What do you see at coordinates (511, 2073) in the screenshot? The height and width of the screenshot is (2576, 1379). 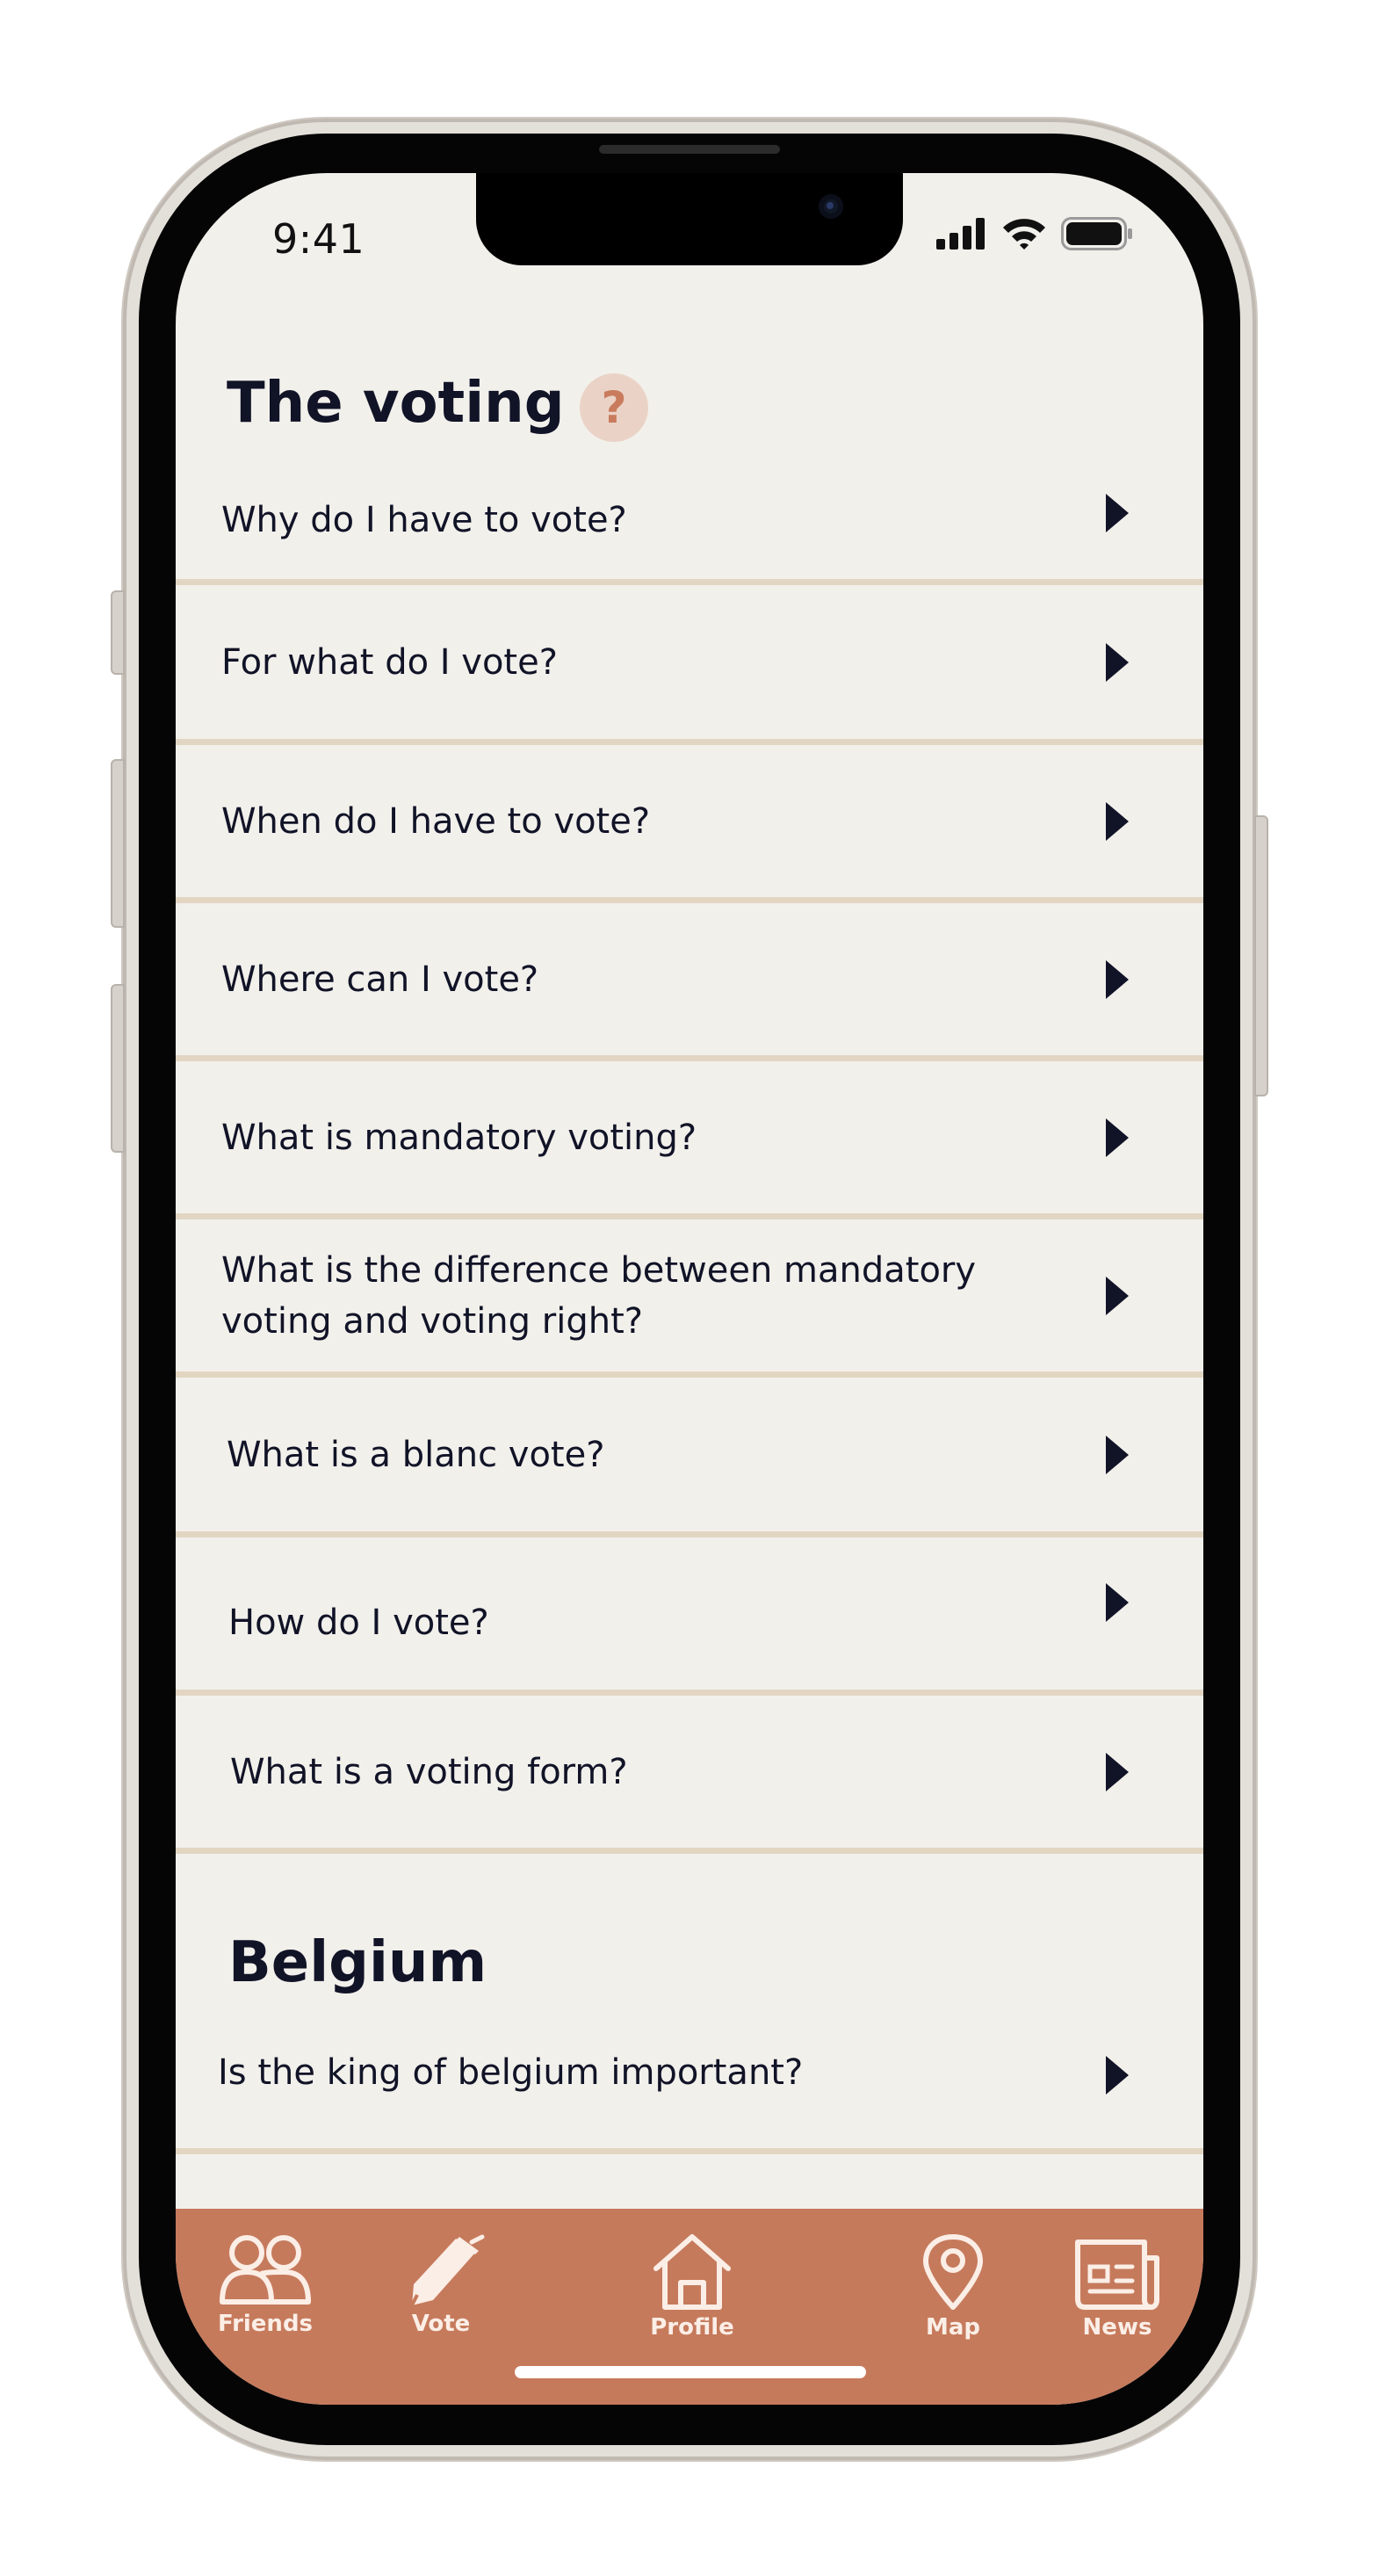 I see `faq-item-label: Is the king of belgium important?` at bounding box center [511, 2073].